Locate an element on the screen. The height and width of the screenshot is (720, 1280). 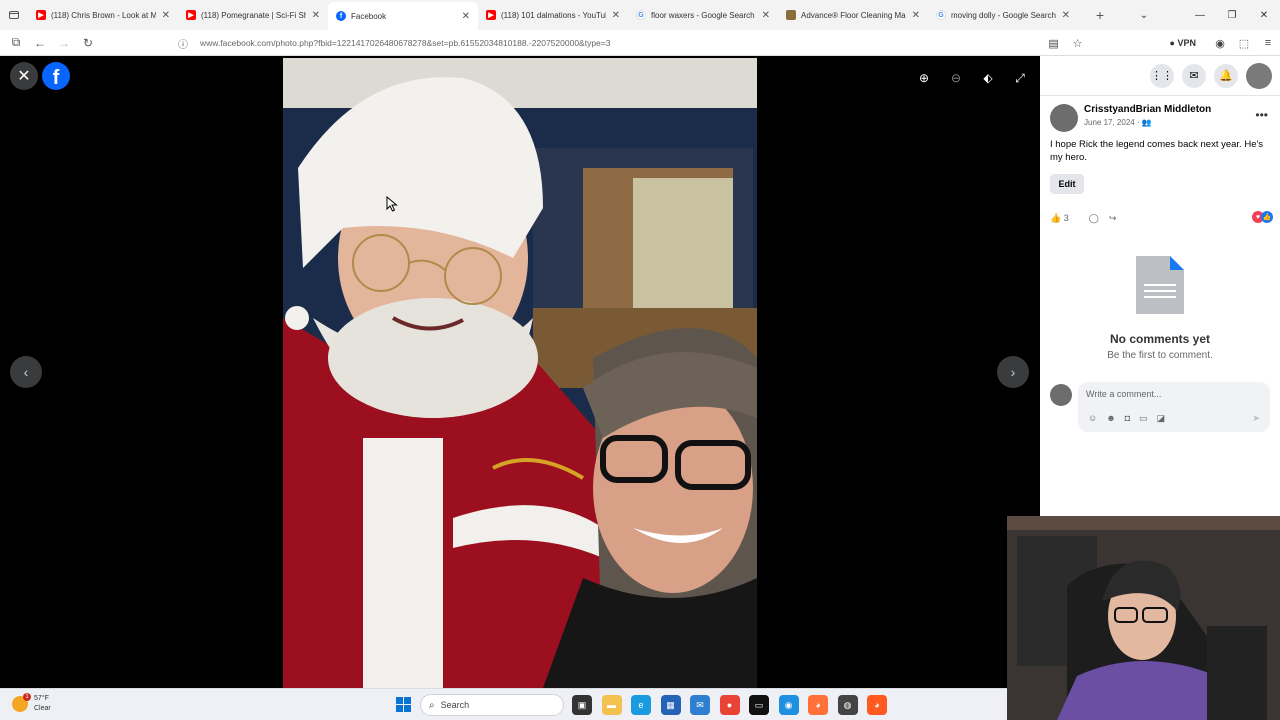
zoom-out-icon: ⊖ is located at coordinates (956, 78).